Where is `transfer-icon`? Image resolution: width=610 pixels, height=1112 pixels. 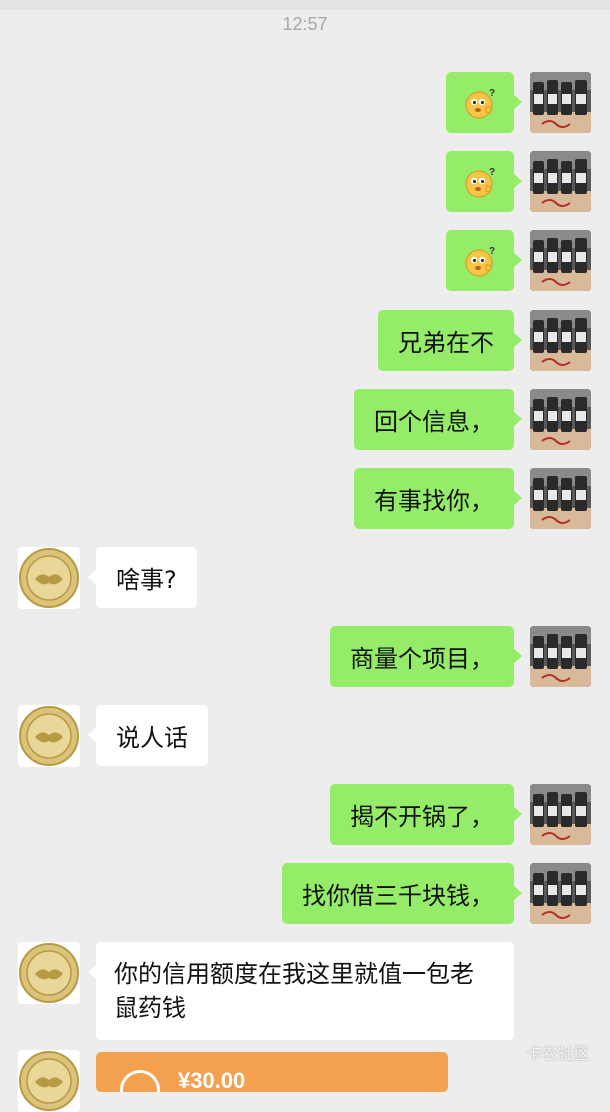
transfer-icon is located at coordinates (140, 1081).